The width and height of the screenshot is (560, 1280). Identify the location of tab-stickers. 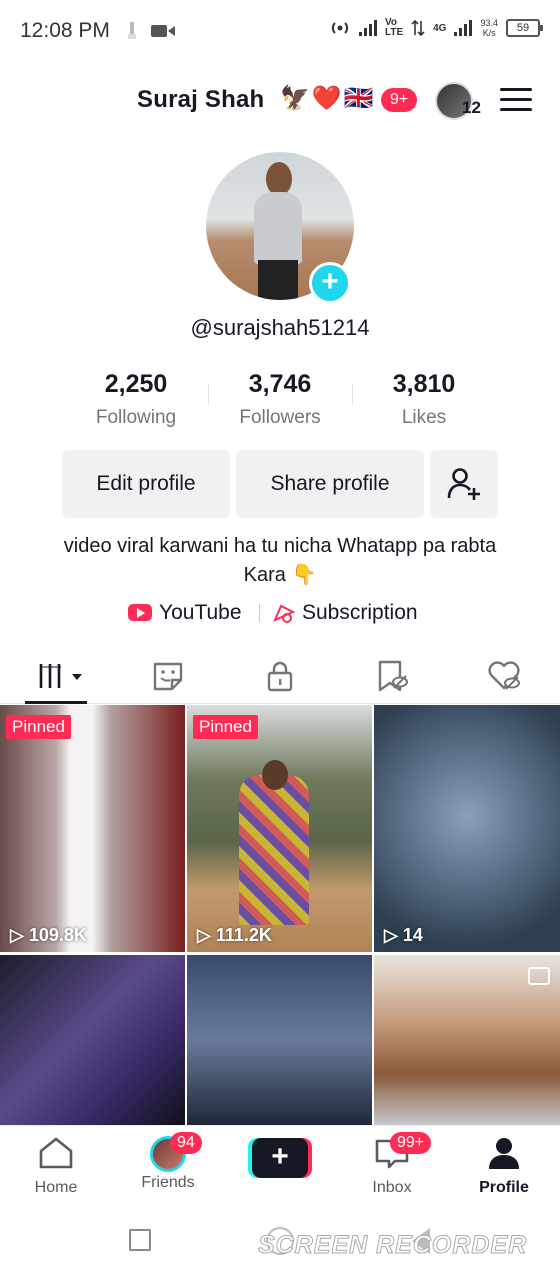
(170, 676).